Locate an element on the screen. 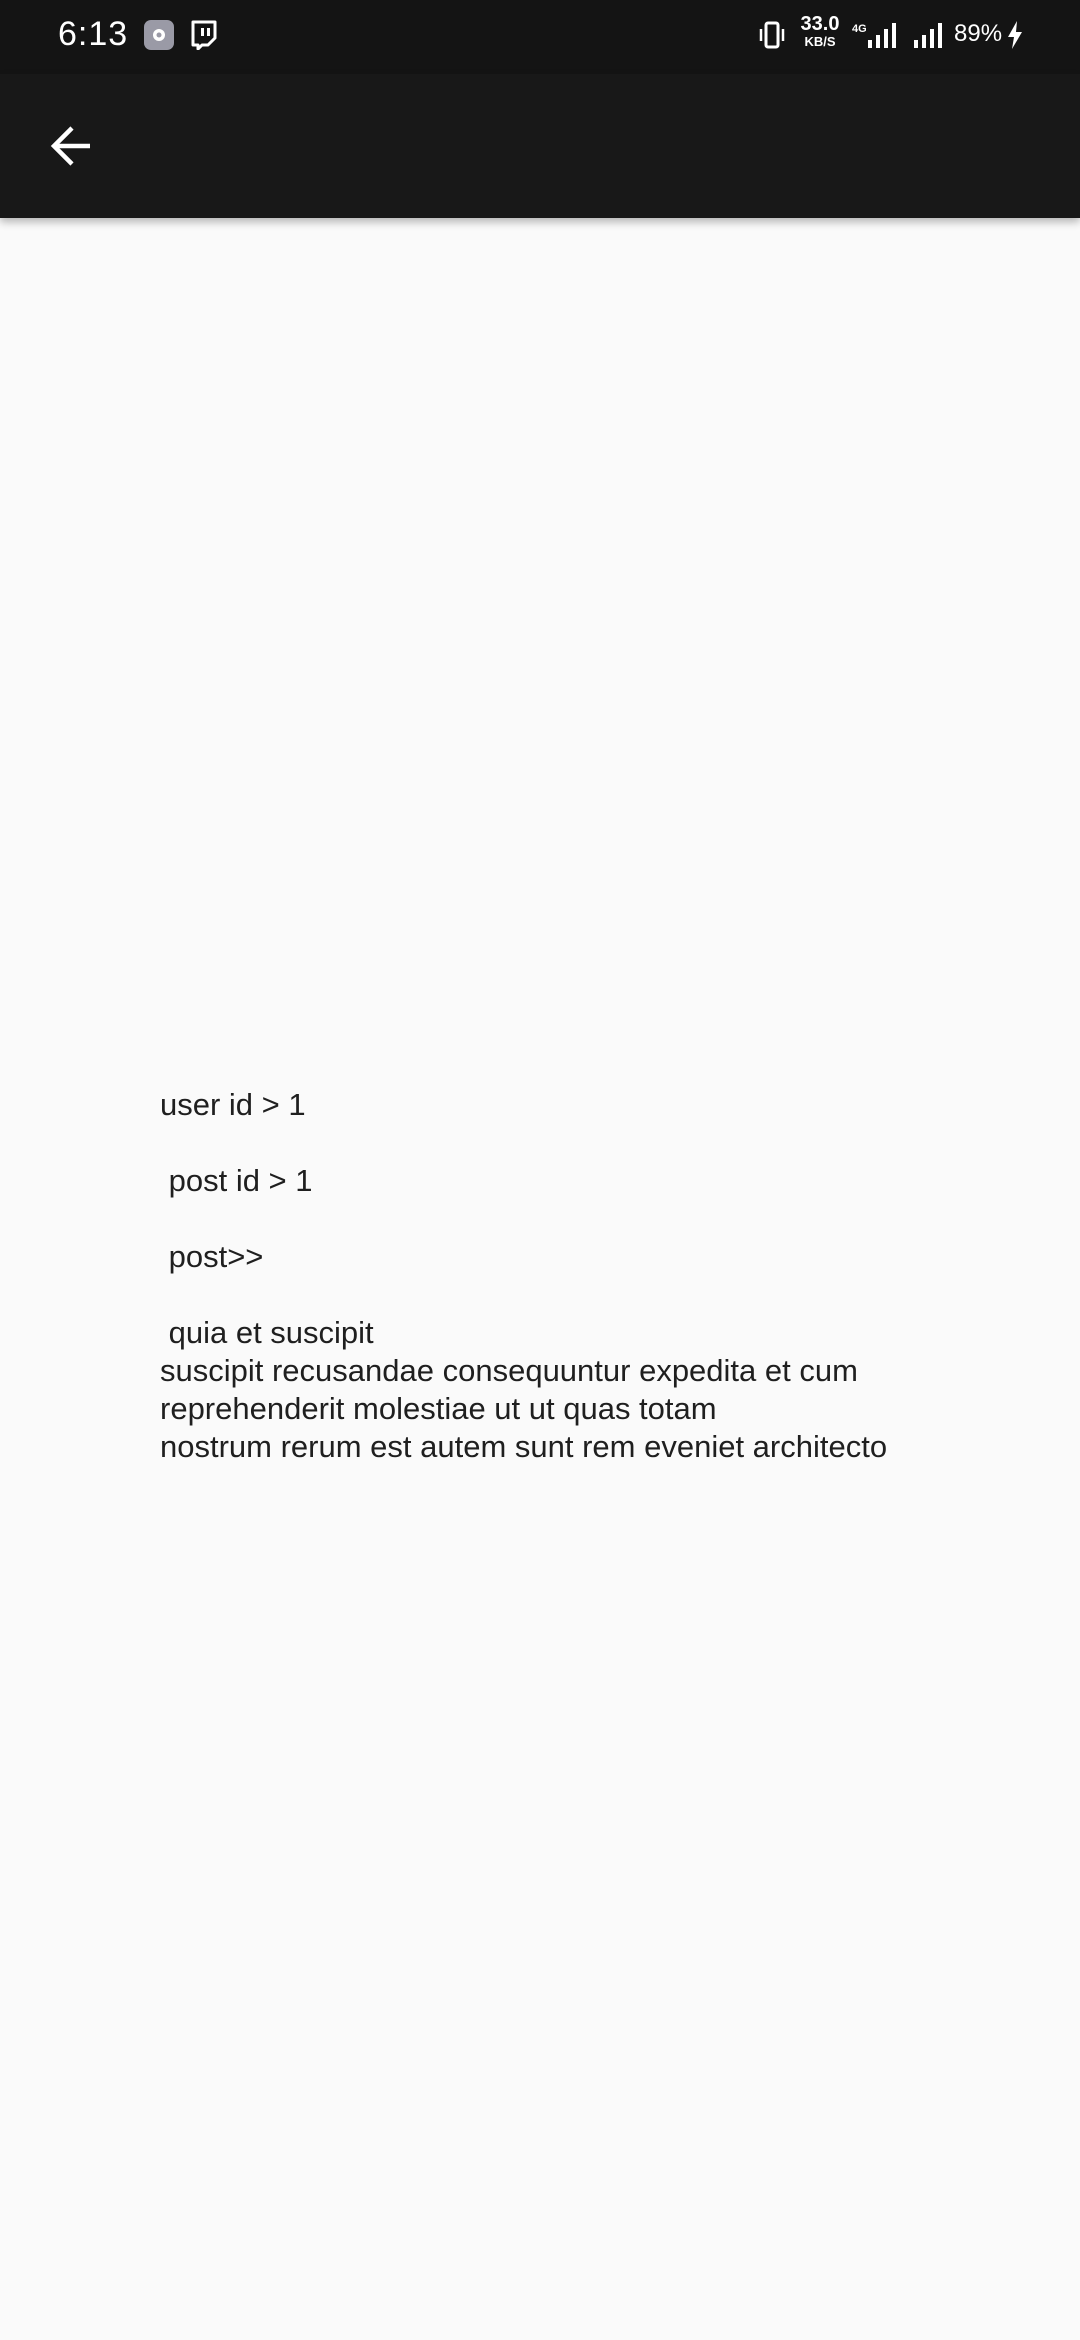 The image size is (1080, 2340). network-speed: 33.0 KB/S is located at coordinates (820, 31).